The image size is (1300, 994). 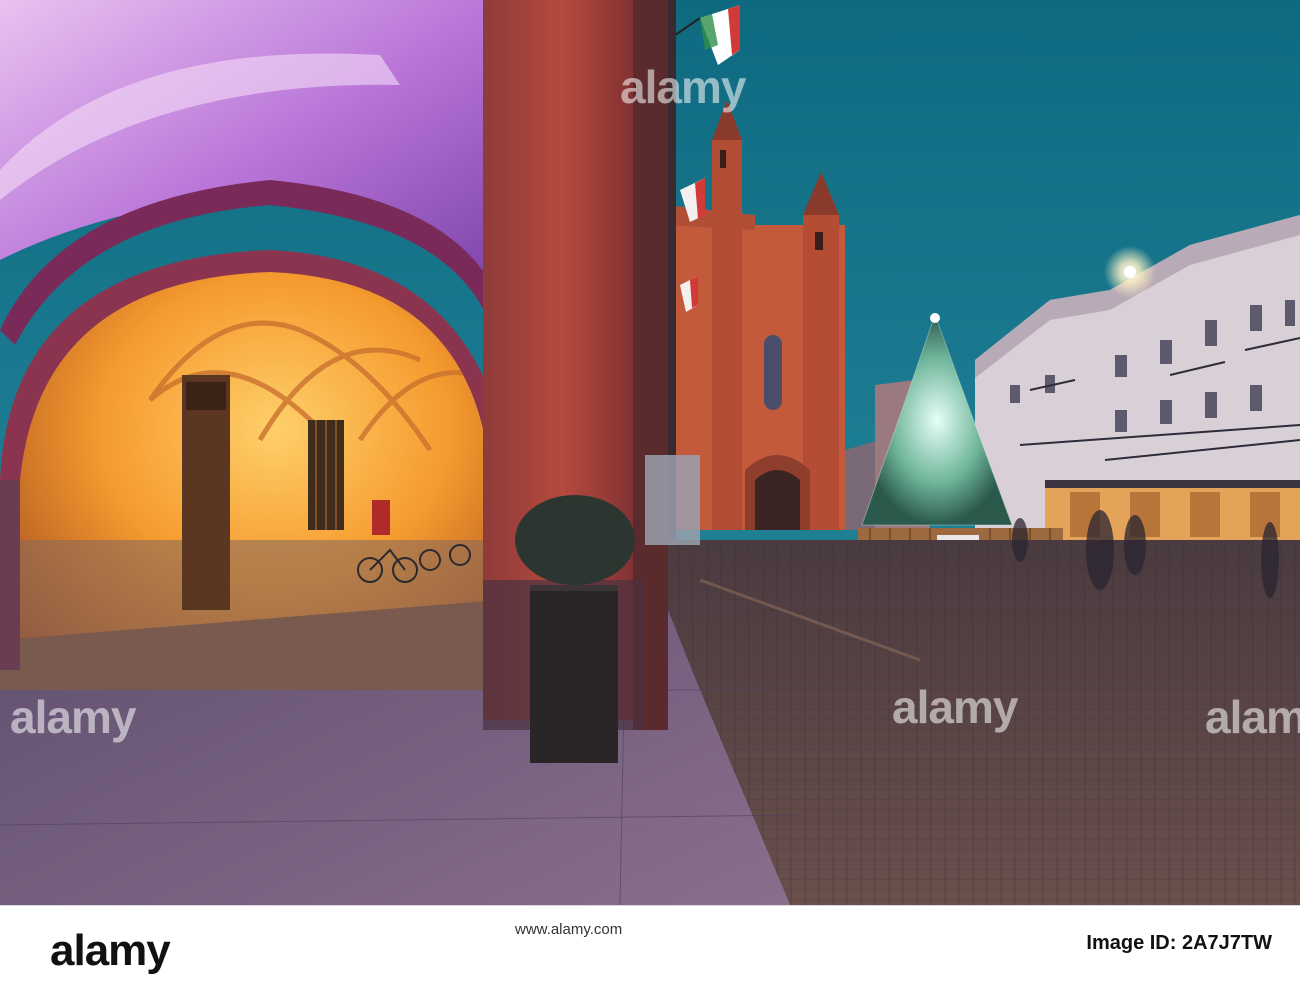 What do you see at coordinates (575, 629) in the screenshot?
I see `planter` at bounding box center [575, 629].